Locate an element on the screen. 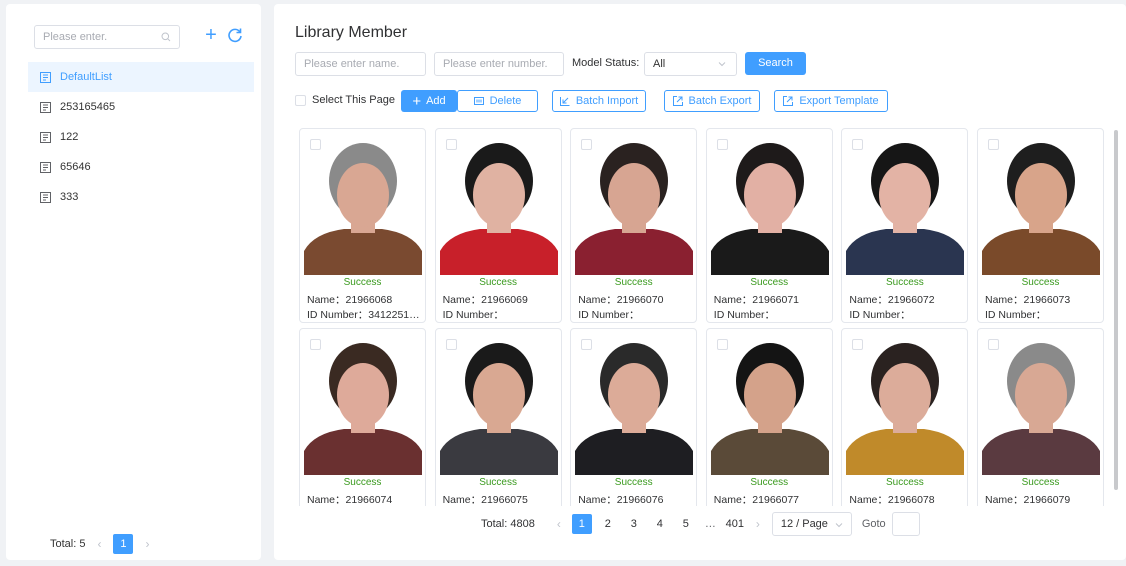 The height and width of the screenshot is (566, 1126). export-template-button: Export Template is located at coordinates (831, 101).